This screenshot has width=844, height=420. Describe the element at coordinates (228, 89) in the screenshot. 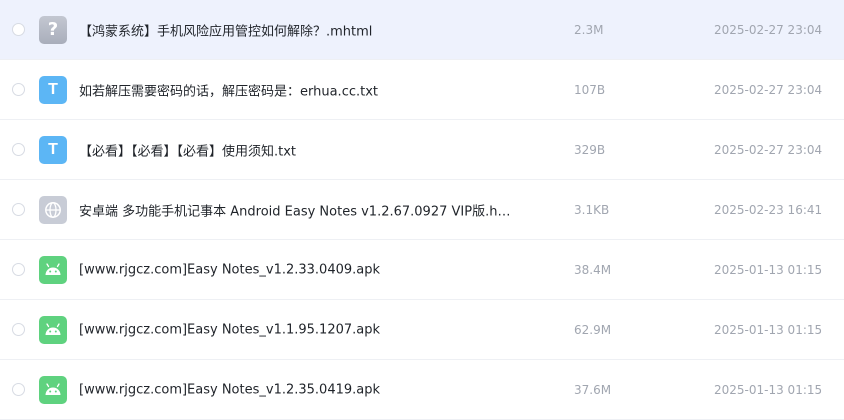

I see `file-name: 如若解压需要密码的话，解压密码是：erhua.cc.txt` at that location.